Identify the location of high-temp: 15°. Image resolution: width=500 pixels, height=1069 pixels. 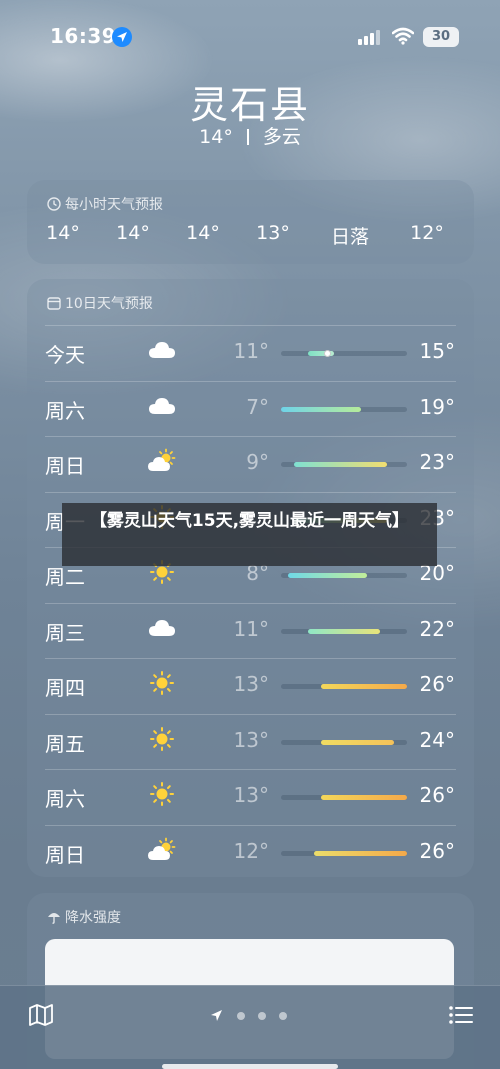
(437, 351).